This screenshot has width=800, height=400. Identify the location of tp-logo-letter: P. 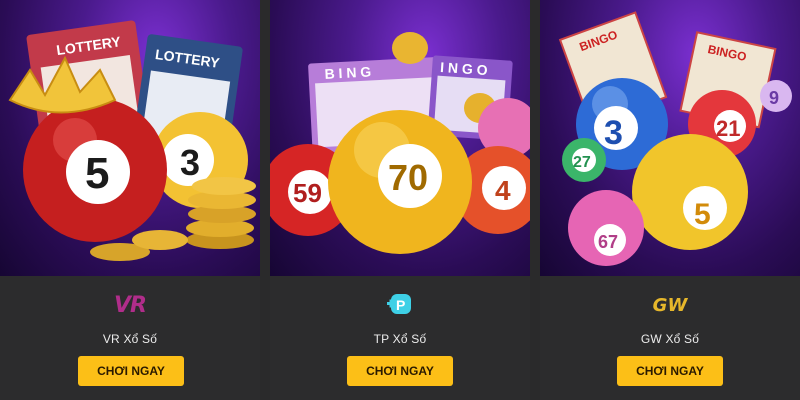
(400, 305).